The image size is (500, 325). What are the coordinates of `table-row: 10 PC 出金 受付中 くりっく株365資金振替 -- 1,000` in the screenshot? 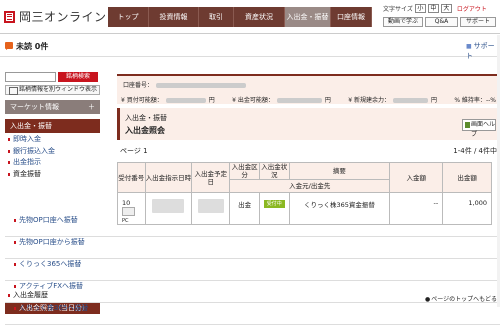 It's located at (304, 208).